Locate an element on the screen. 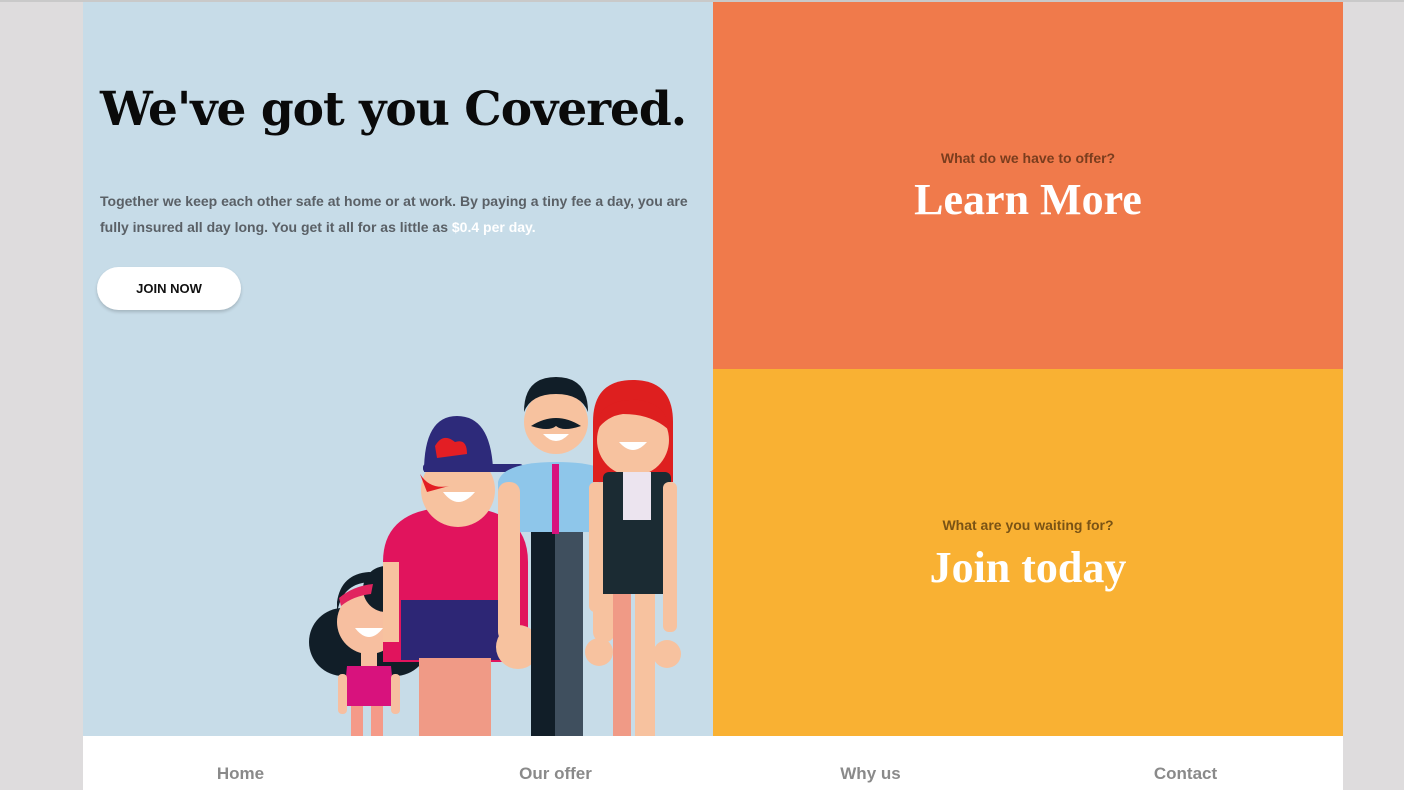  join-today-heading: Join today is located at coordinates (1028, 567).